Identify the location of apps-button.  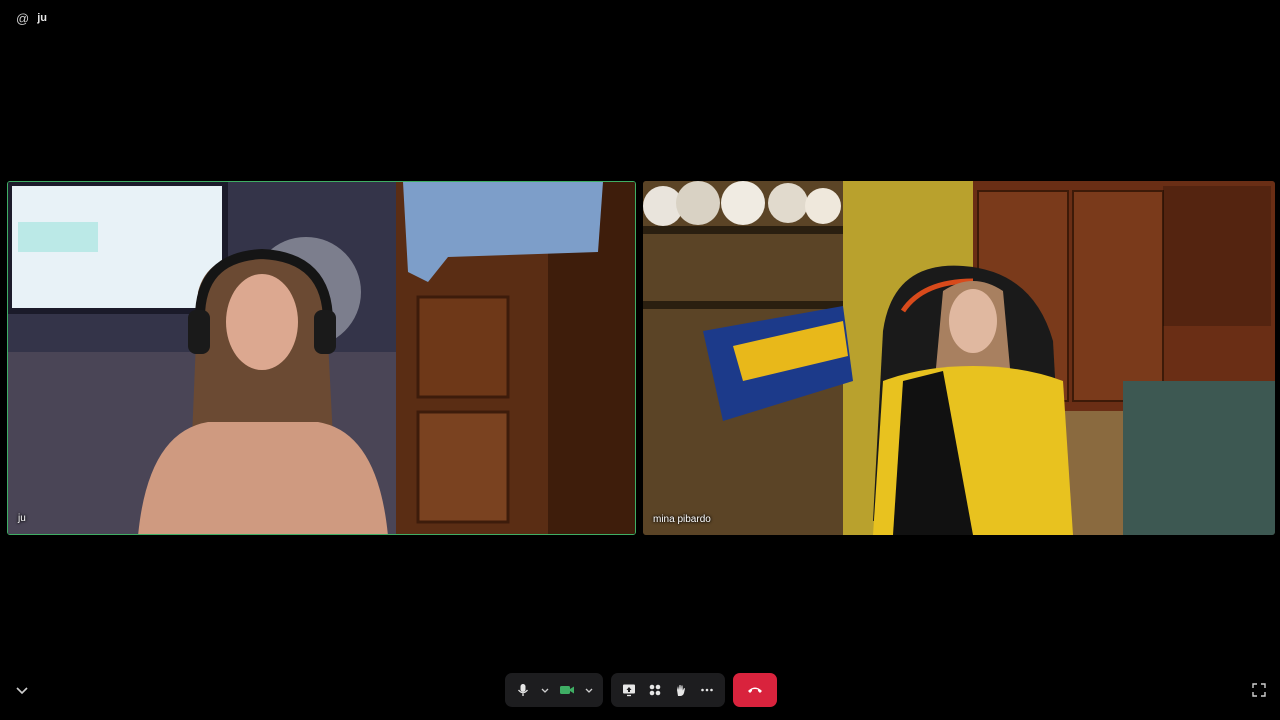
(655, 690).